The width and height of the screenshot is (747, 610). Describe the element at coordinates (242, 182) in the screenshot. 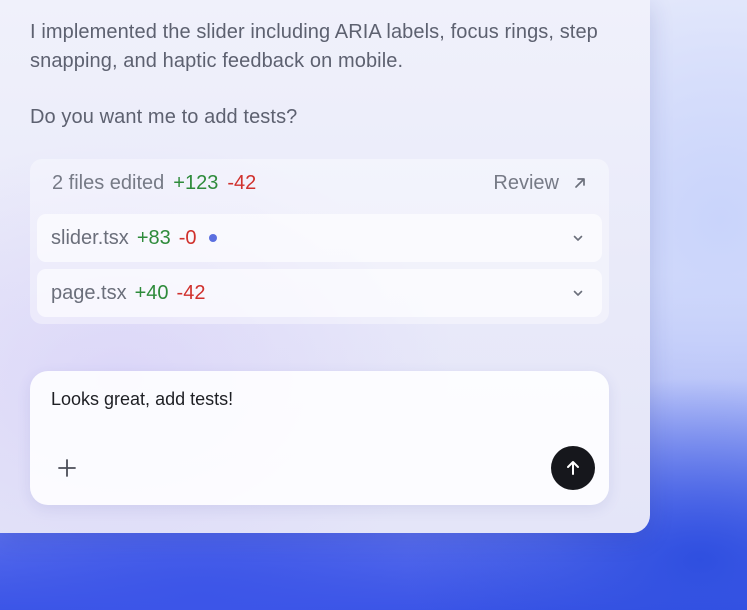

I see `total-deletions: -42` at that location.